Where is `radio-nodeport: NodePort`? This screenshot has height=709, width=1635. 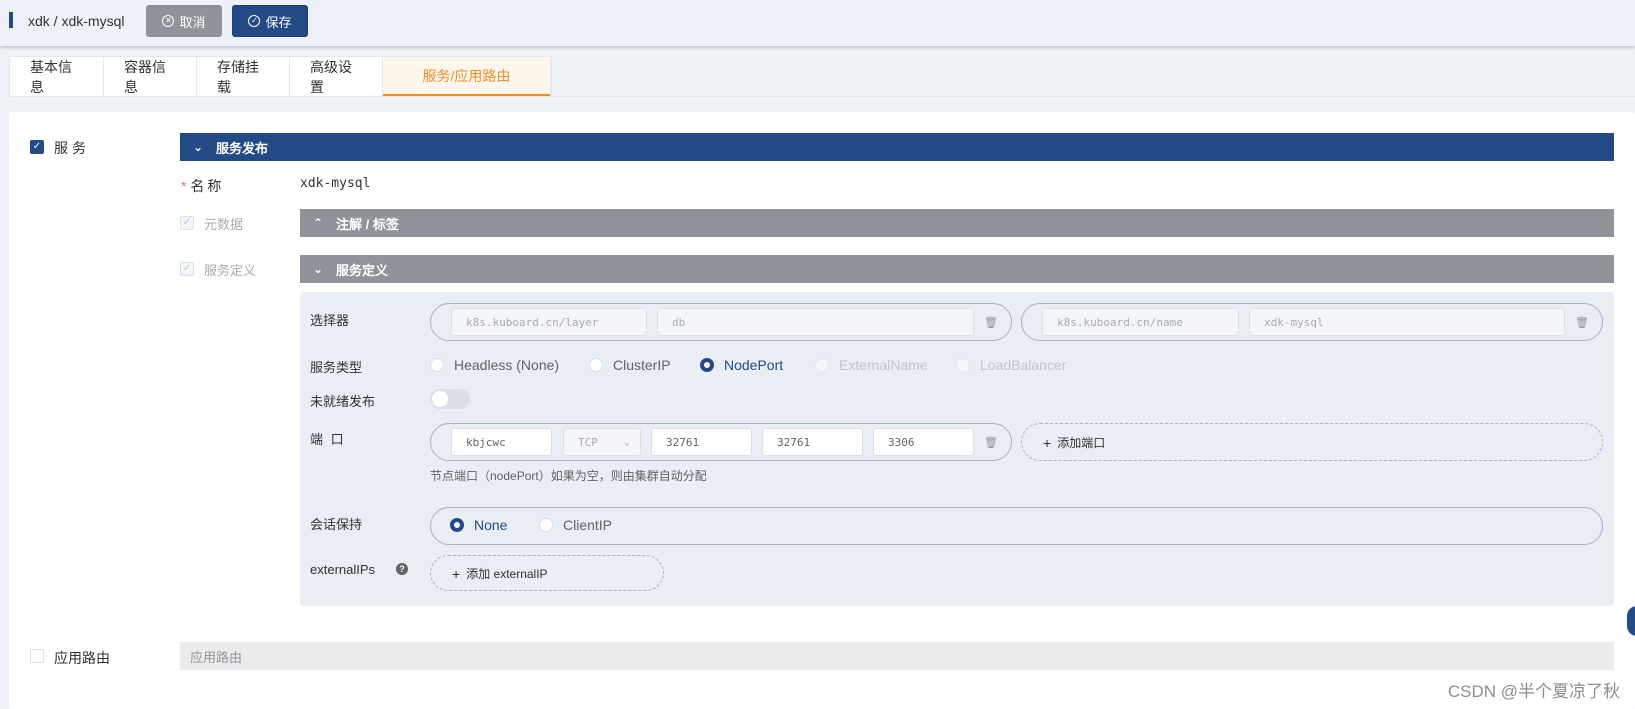 radio-nodeport: NodePort is located at coordinates (741, 365).